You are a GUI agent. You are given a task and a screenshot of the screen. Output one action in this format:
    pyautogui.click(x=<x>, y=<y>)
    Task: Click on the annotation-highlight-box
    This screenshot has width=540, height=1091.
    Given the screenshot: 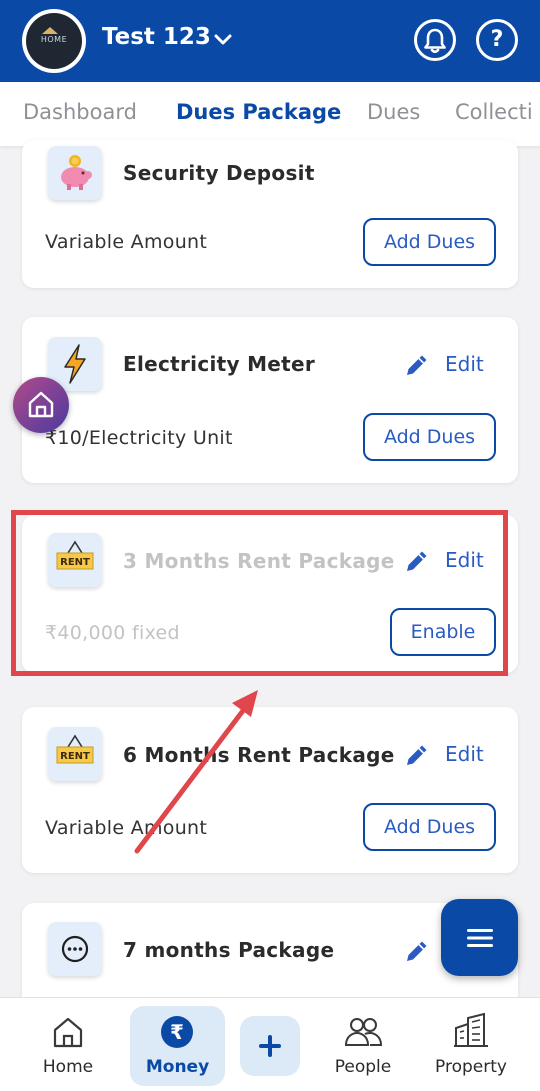 What is the action you would take?
    pyautogui.click(x=259, y=593)
    